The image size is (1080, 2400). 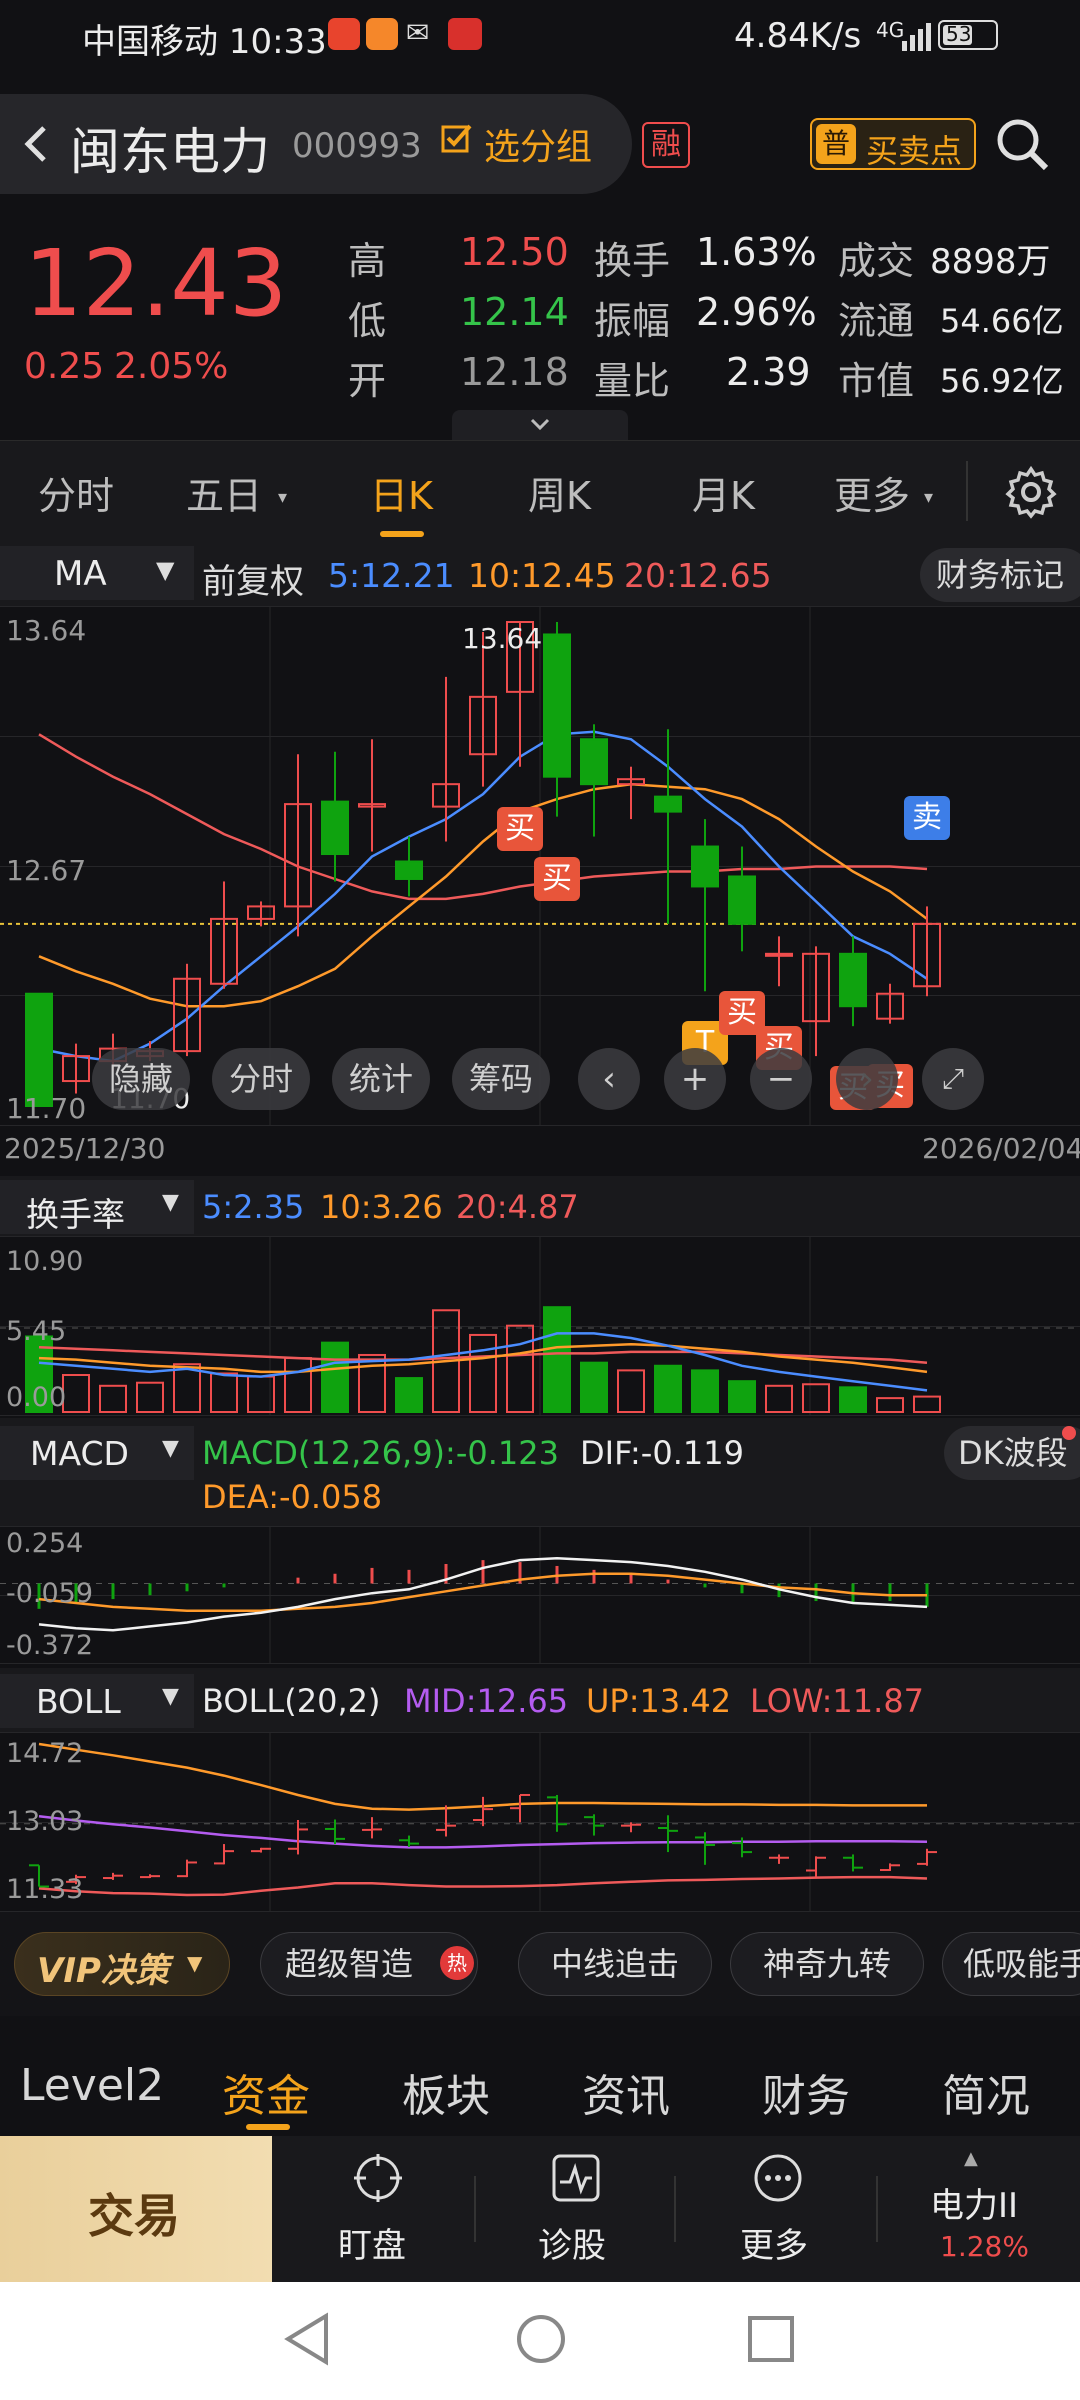 I want to click on nav-back-icon, so click(x=307, y=2339).